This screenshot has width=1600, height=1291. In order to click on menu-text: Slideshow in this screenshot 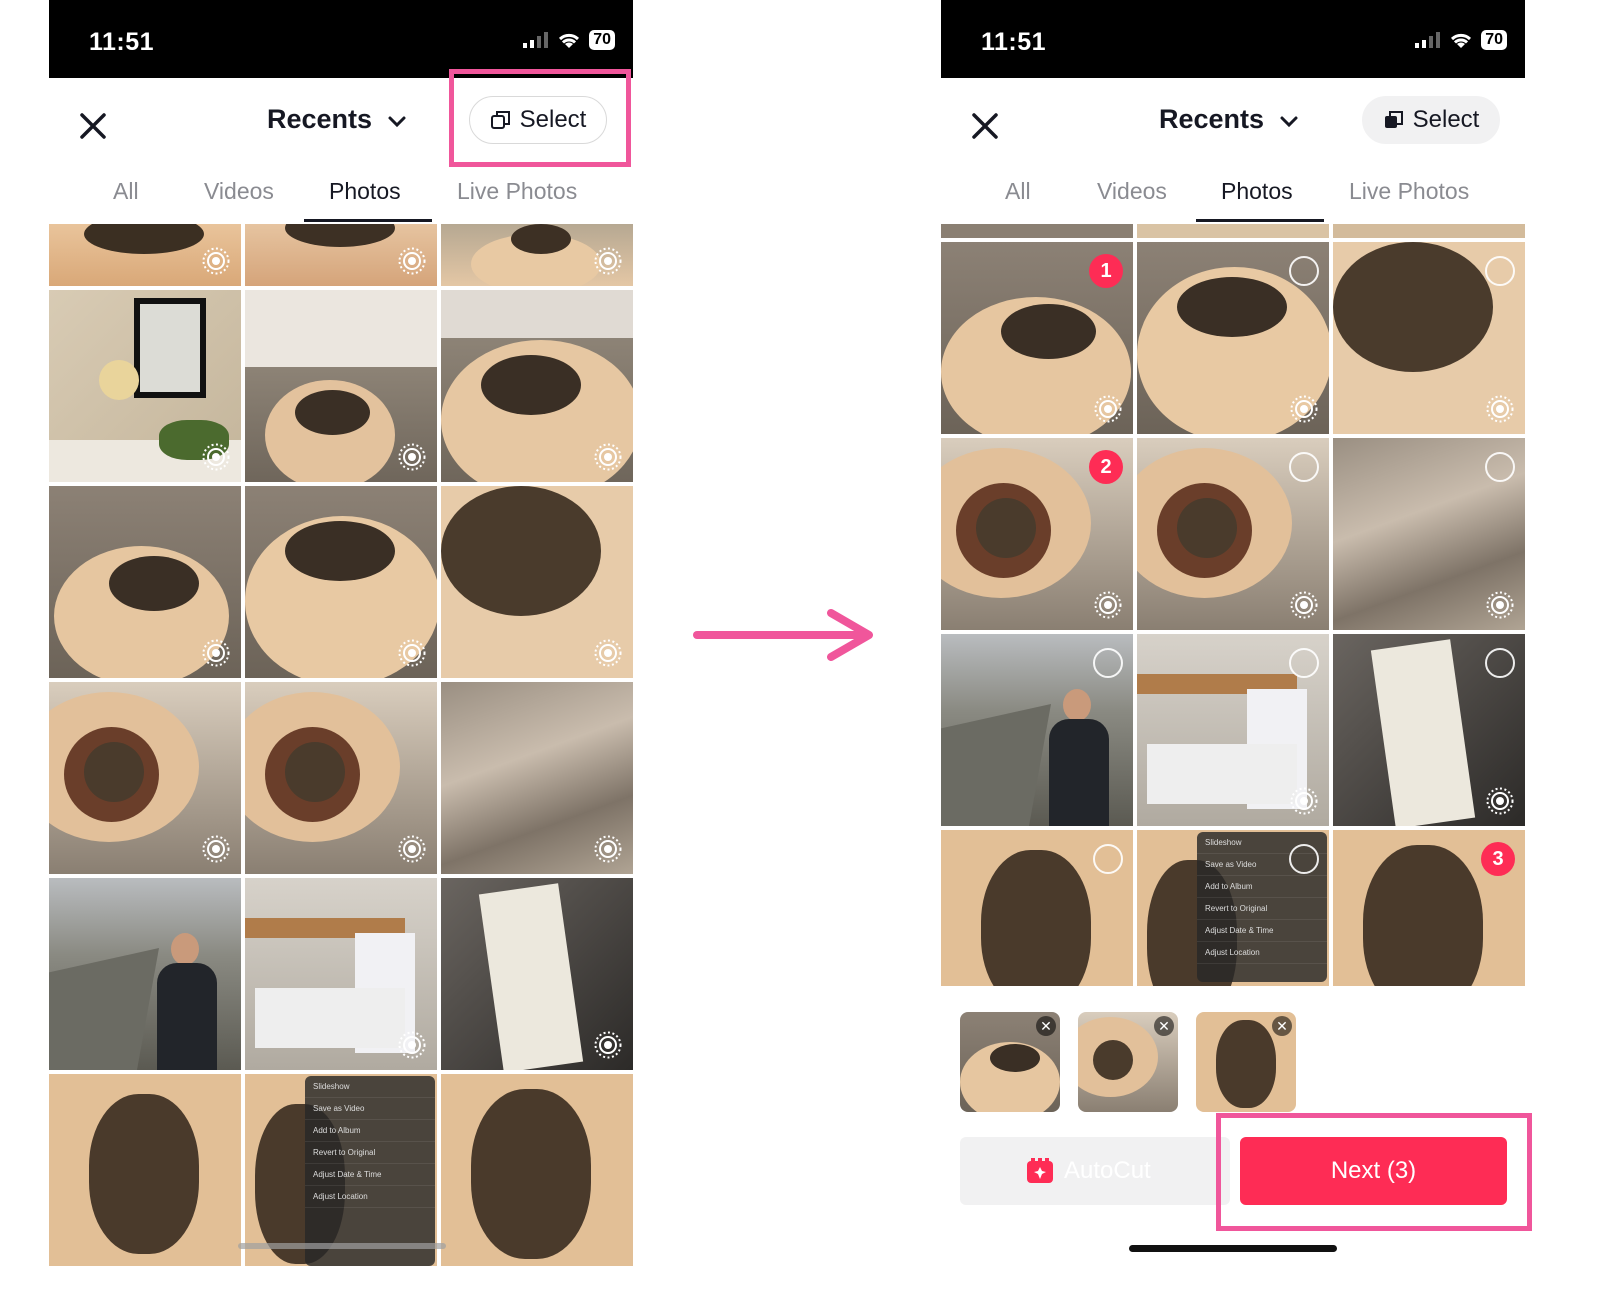, I will do `click(370, 1087)`.